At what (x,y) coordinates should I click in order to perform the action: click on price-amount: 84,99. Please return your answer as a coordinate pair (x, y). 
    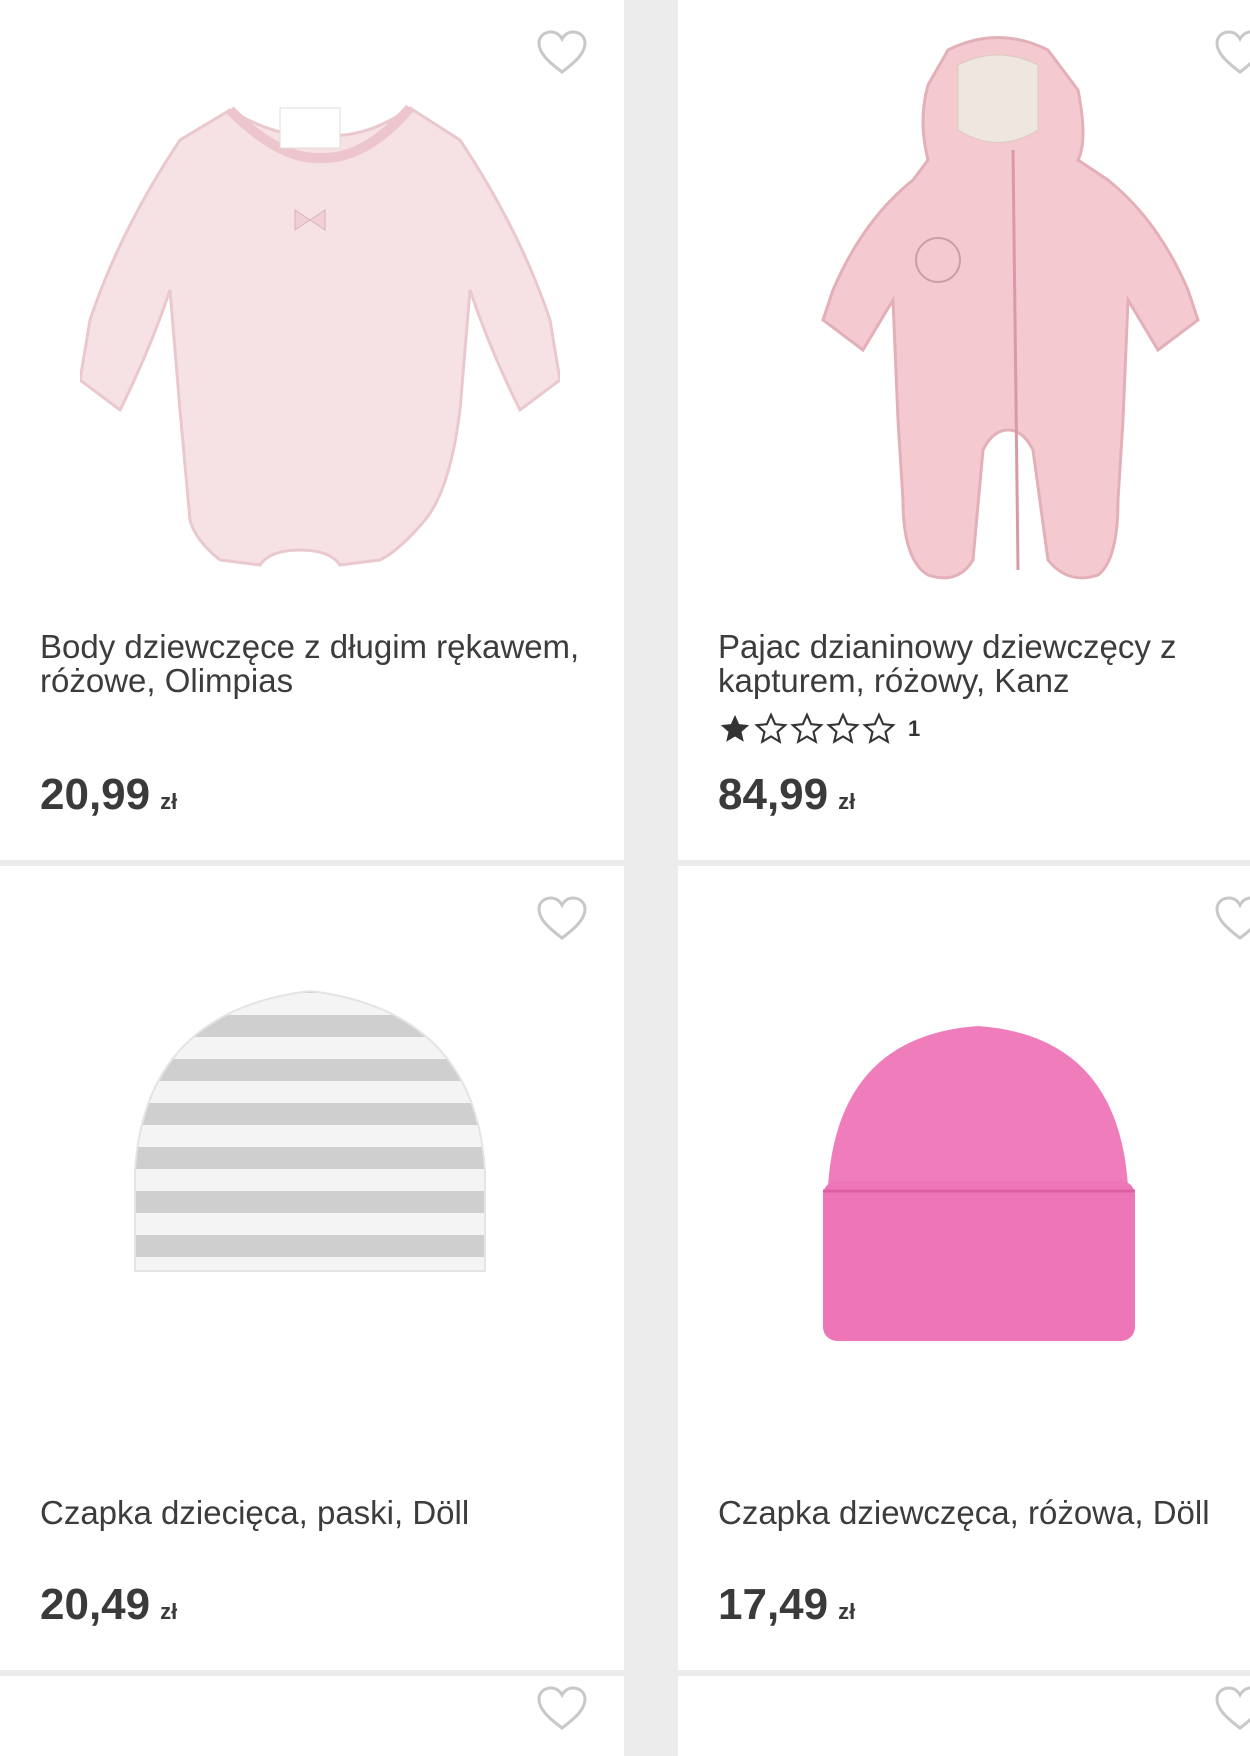
    Looking at the image, I should click on (773, 794).